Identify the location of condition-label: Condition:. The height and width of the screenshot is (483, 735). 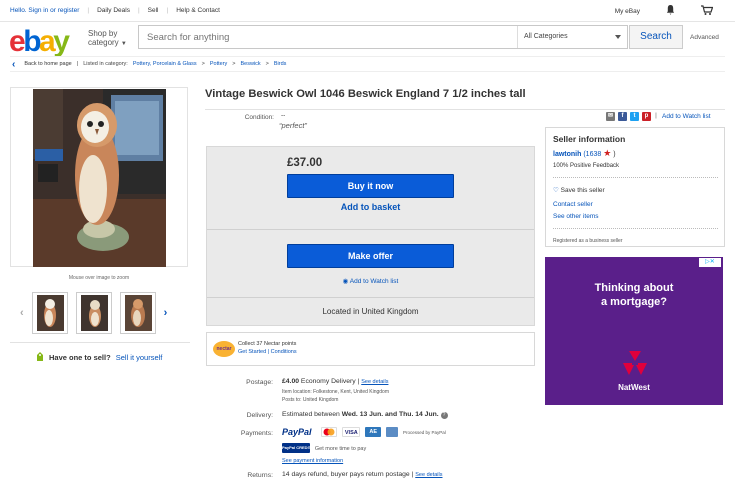
(259, 117).